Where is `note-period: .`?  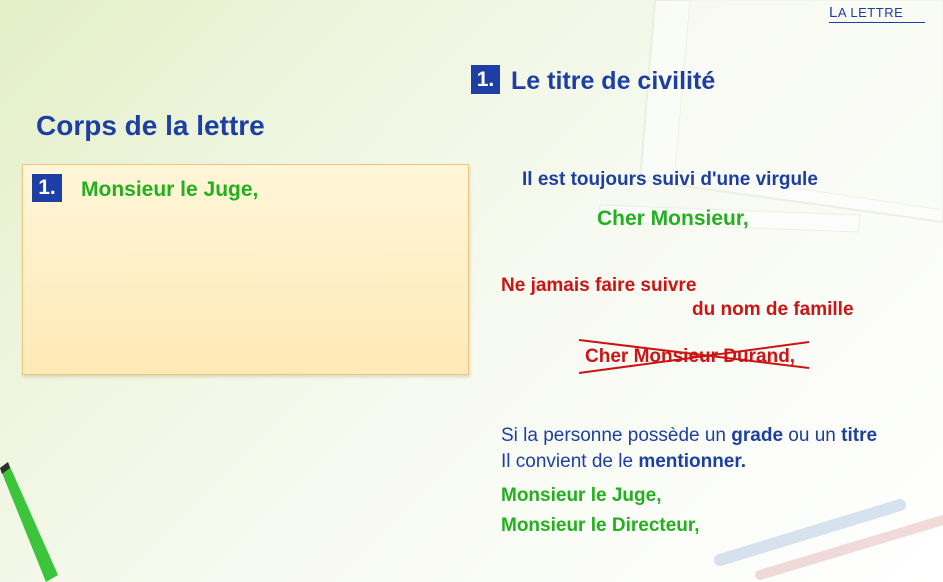 note-period: . is located at coordinates (743, 461).